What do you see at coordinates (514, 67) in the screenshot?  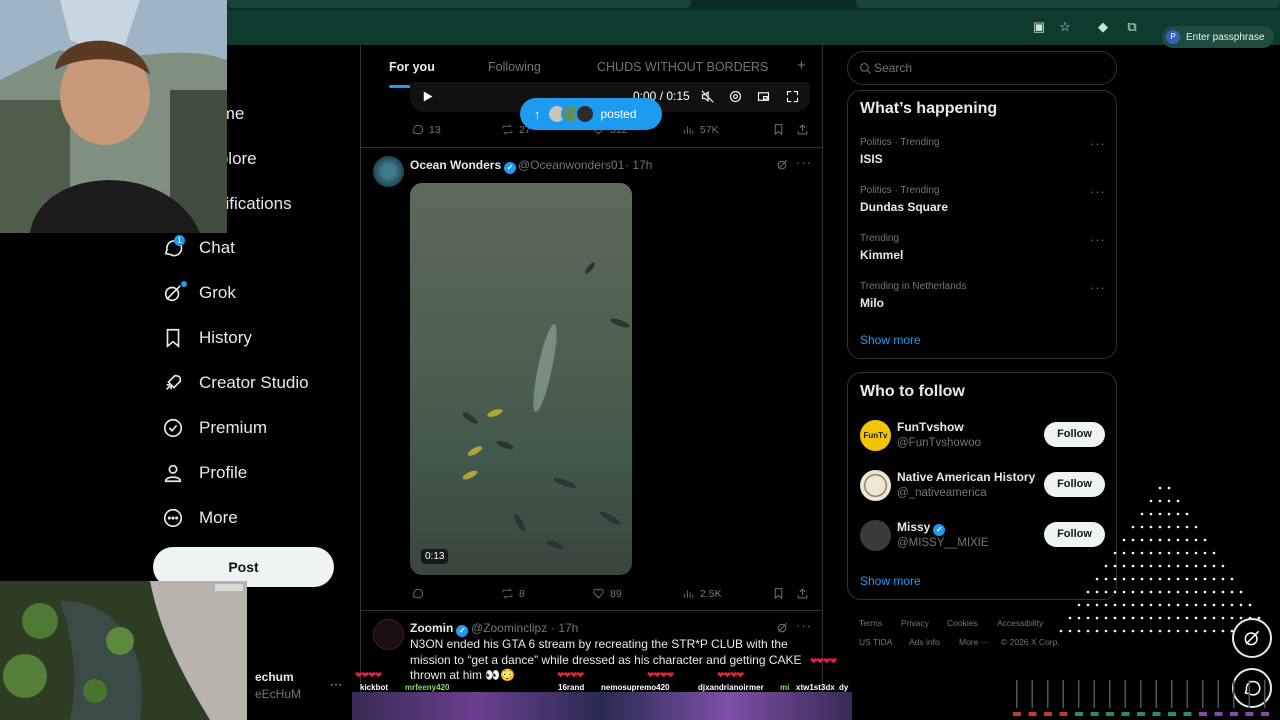 I see `tab-following: Following` at bounding box center [514, 67].